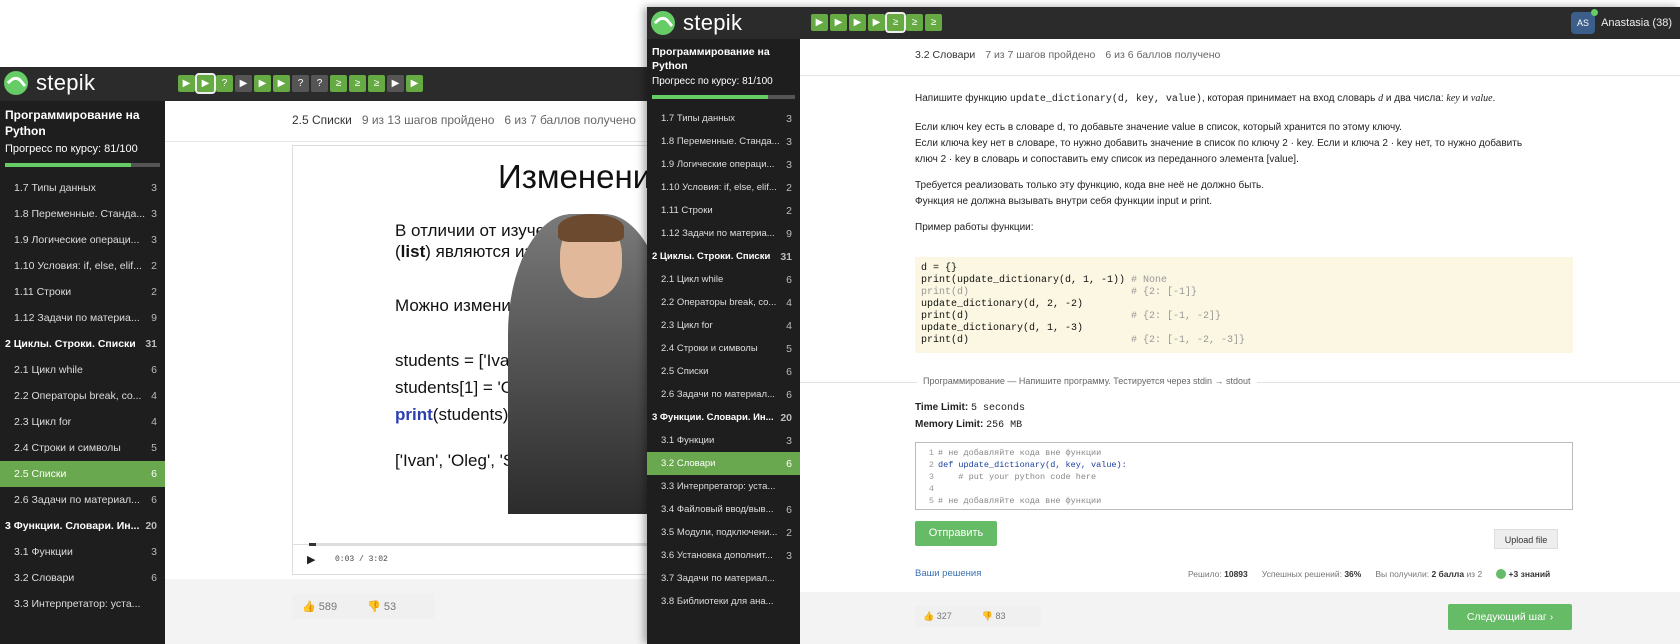 The image size is (1680, 644). Describe the element at coordinates (300, 83) in the screenshot. I see `step-7-icon: ?` at that location.